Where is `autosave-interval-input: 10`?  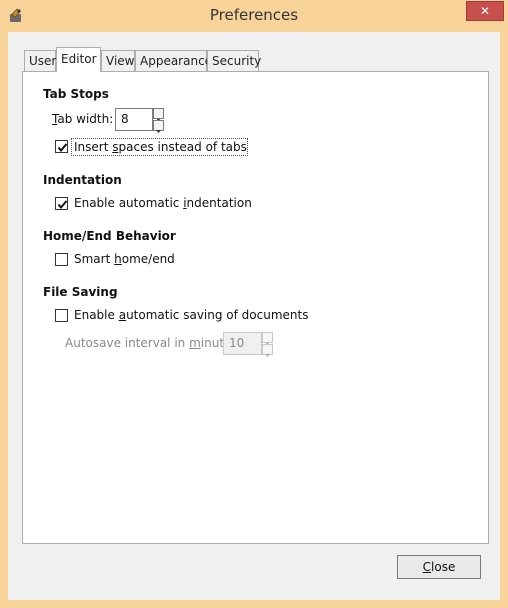 autosave-interval-input: 10 is located at coordinates (242, 343).